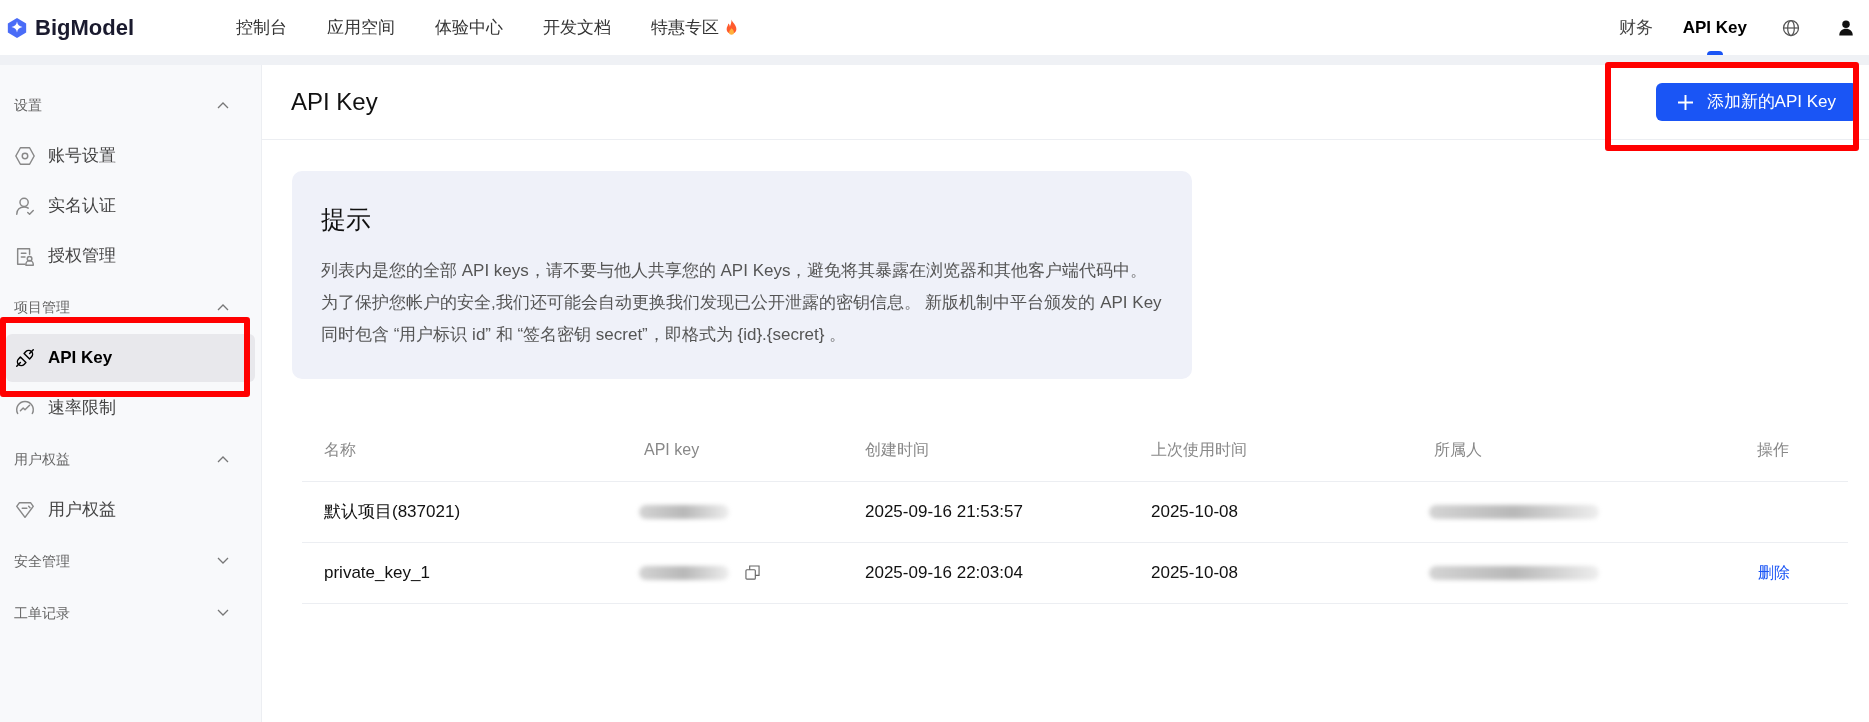  I want to click on section-title: 设置, so click(28, 105).